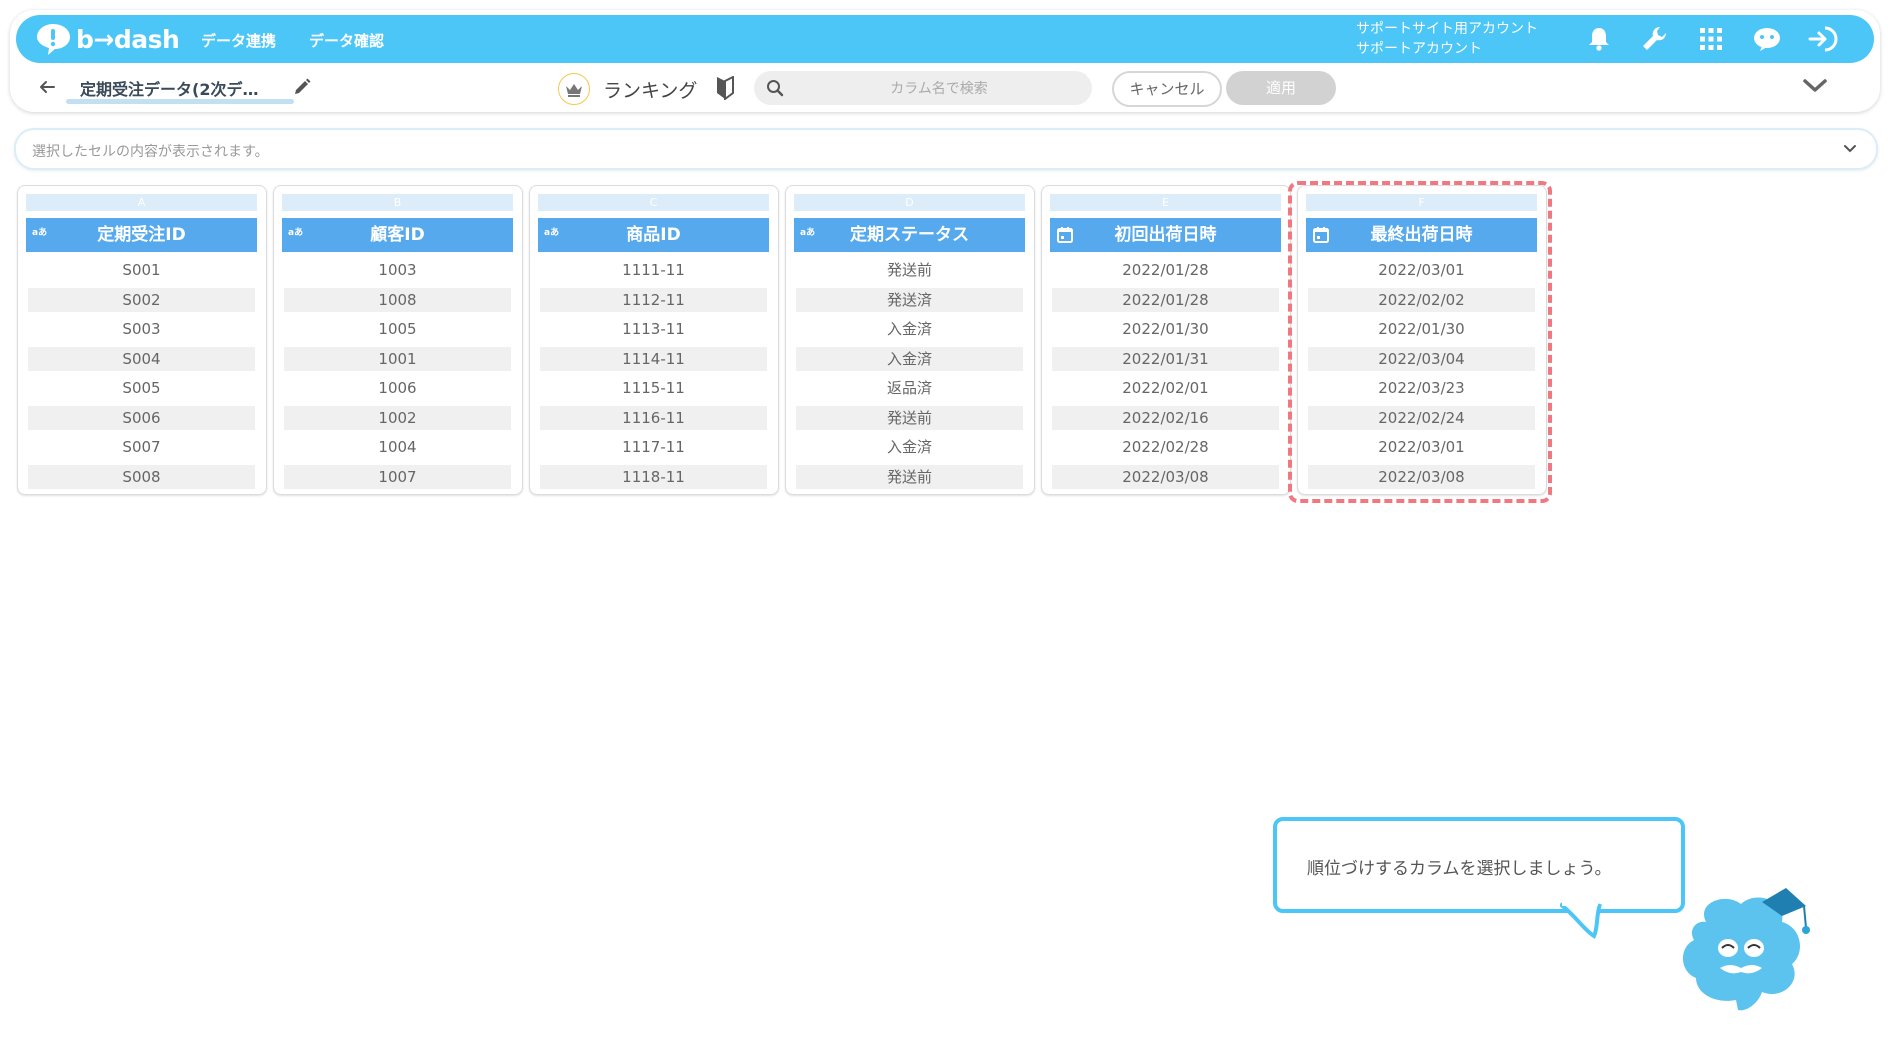 The image size is (1890, 1063). I want to click on cell-content-bar: 選択したセルの内容が表示されます。, so click(946, 149).